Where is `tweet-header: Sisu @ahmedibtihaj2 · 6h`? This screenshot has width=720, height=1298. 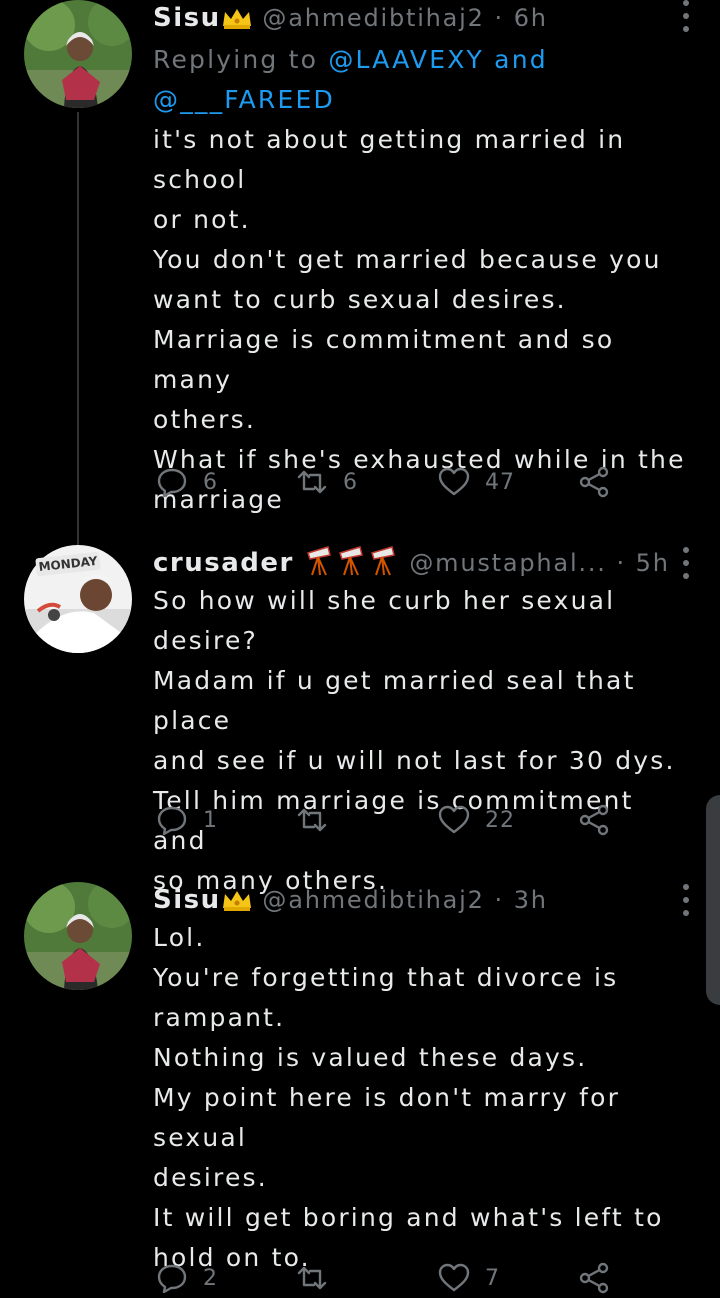 tweet-header: Sisu @ahmedibtihaj2 · 6h is located at coordinates (423, 18).